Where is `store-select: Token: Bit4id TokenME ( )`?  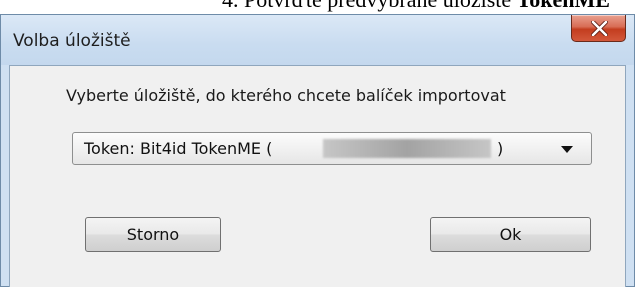 store-select: Token: Bit4id TokenME ( ) is located at coordinates (332, 148).